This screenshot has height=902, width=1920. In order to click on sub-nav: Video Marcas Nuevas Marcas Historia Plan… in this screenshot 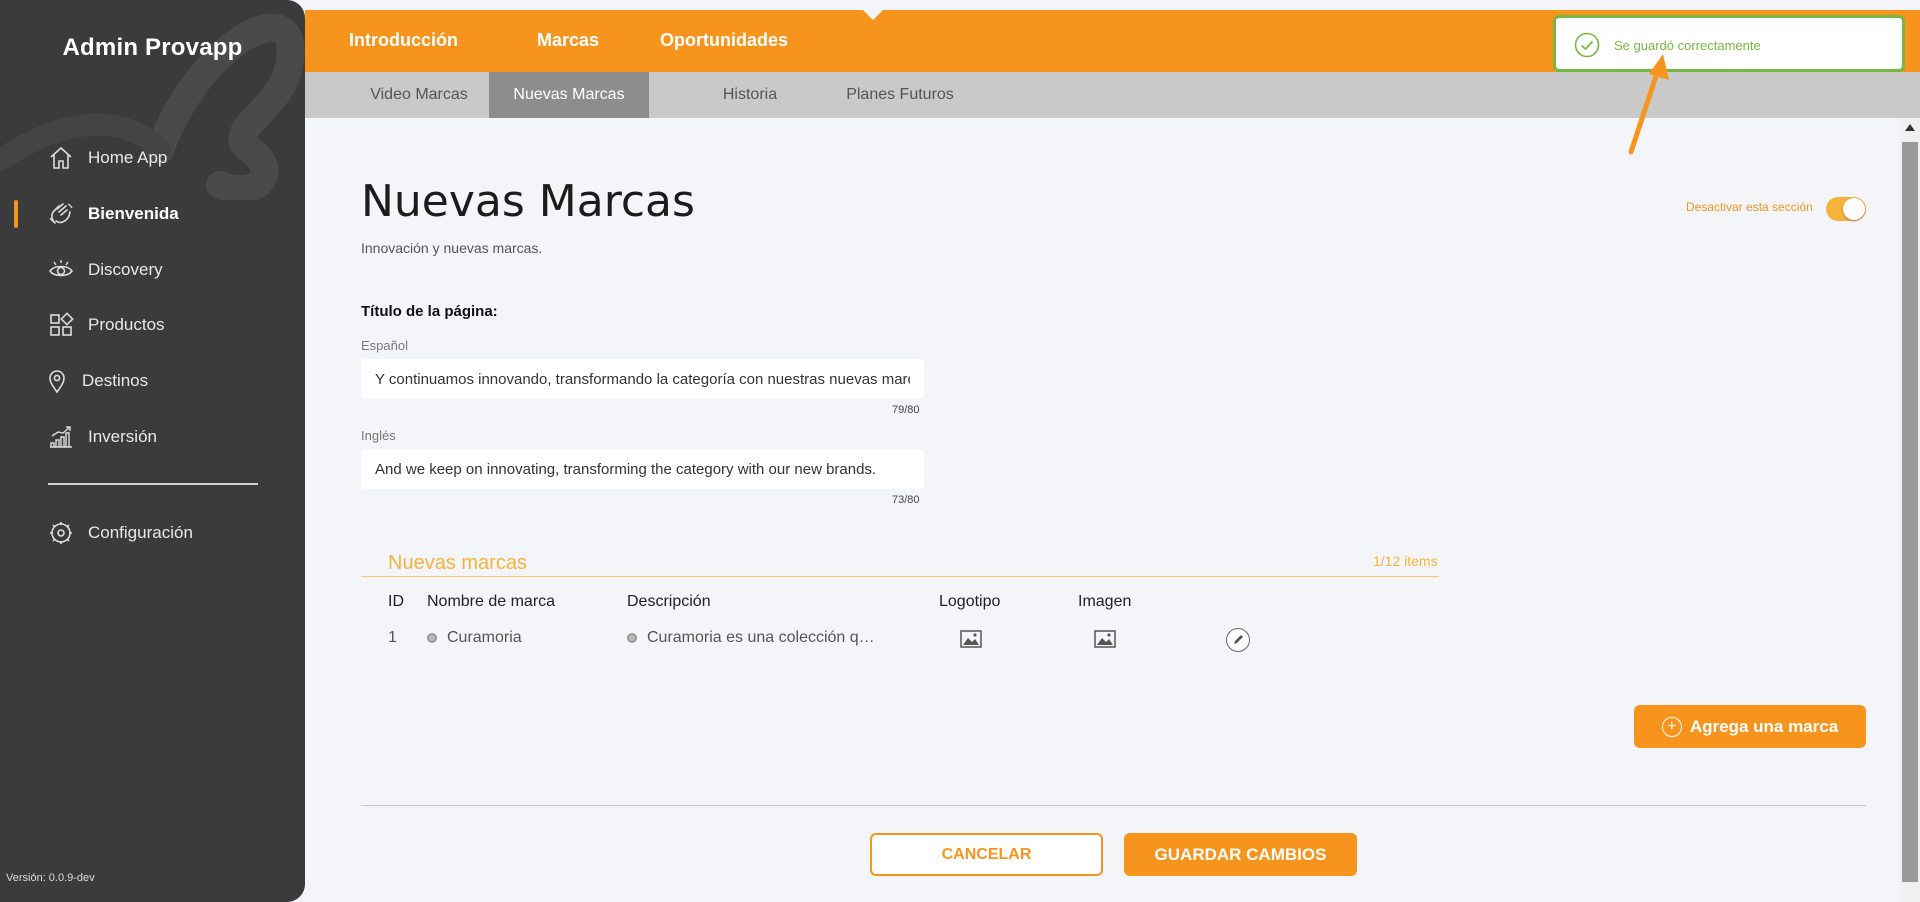, I will do `click(1112, 95)`.